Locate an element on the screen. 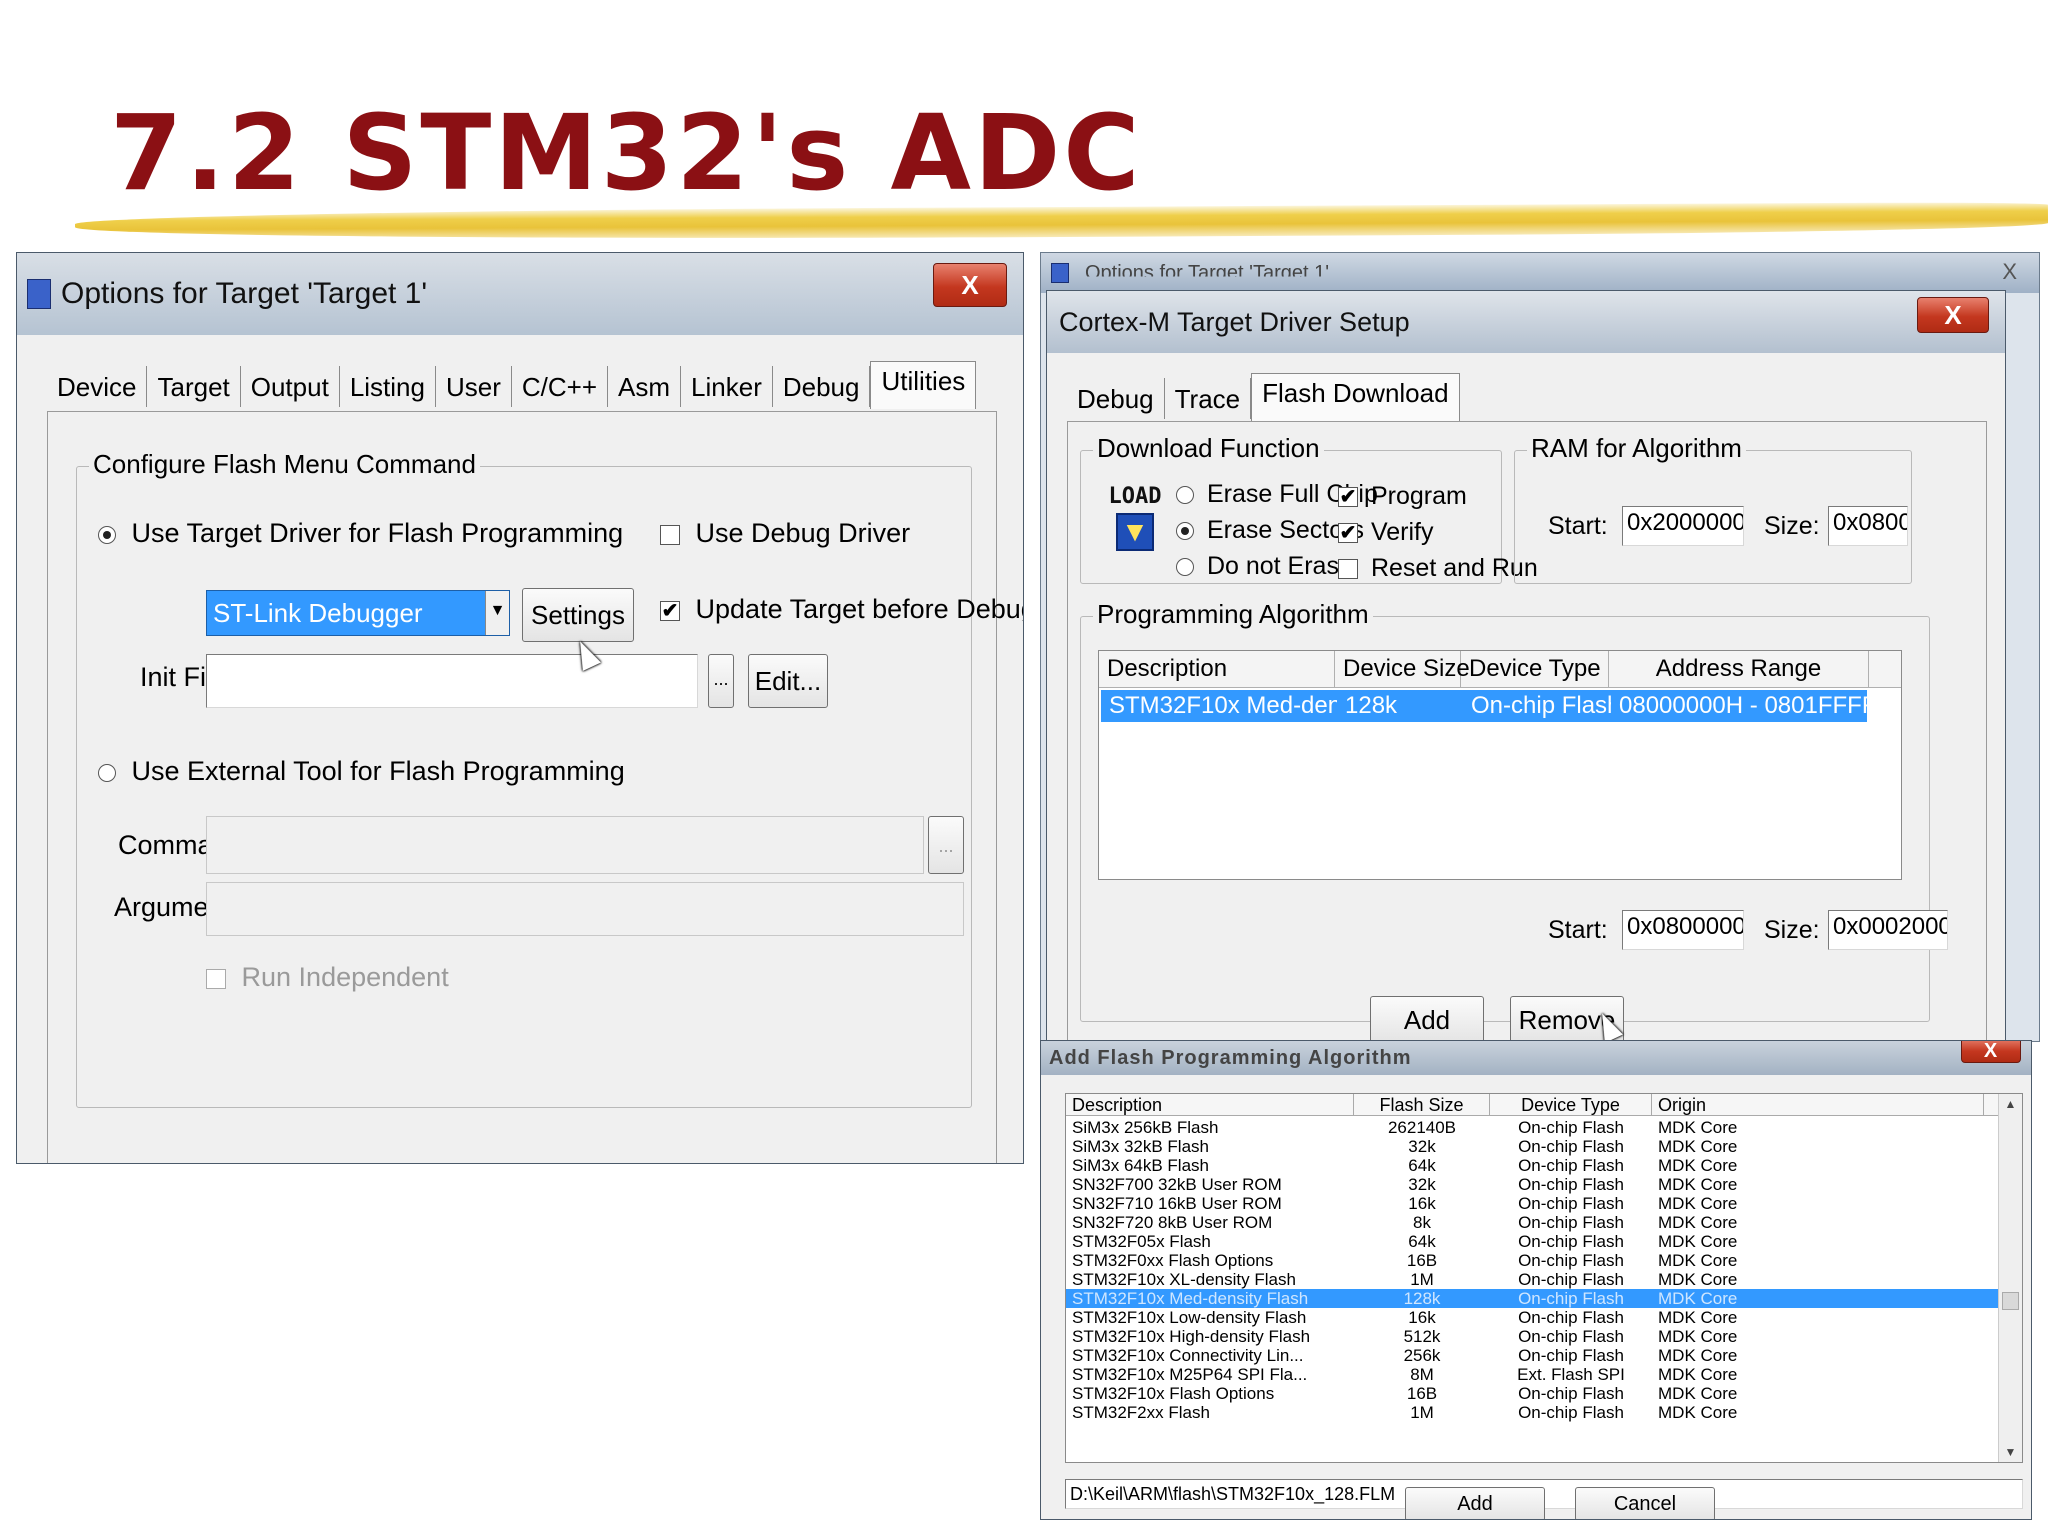 This screenshot has height=1536, width=2048. verify-option: ✔ Verify is located at coordinates (1385, 532).